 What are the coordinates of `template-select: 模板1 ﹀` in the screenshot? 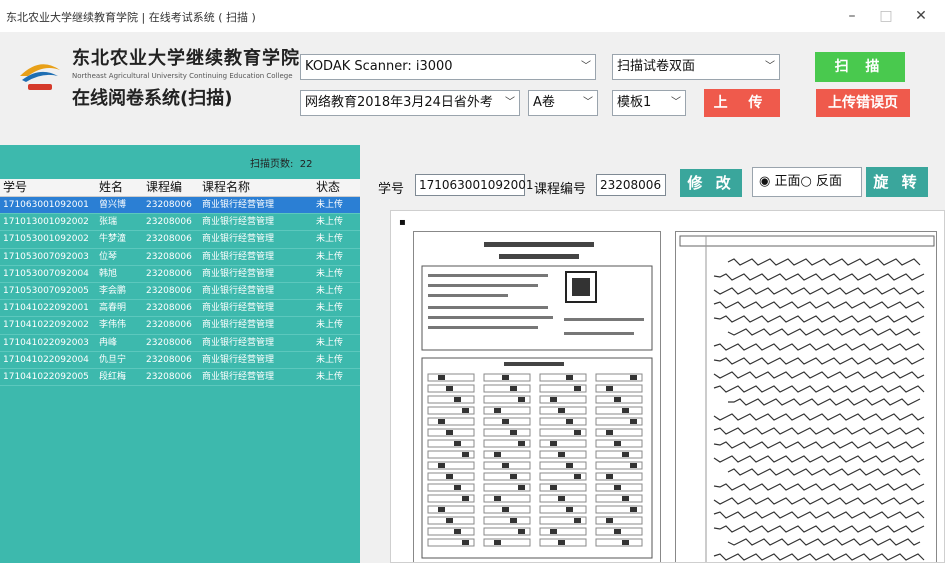 It's located at (649, 103).